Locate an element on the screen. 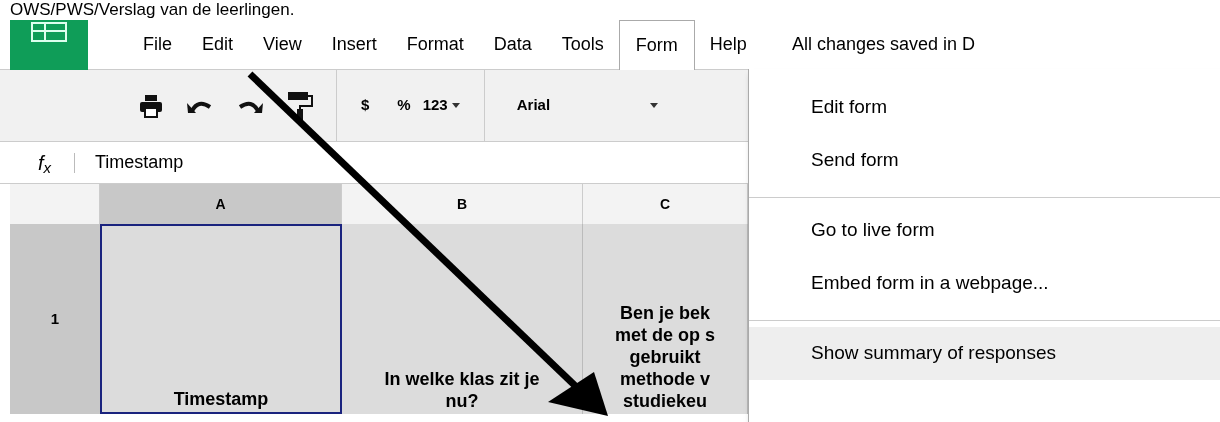 The height and width of the screenshot is (422, 1220). table-cell: Timestamp is located at coordinates (221, 319).